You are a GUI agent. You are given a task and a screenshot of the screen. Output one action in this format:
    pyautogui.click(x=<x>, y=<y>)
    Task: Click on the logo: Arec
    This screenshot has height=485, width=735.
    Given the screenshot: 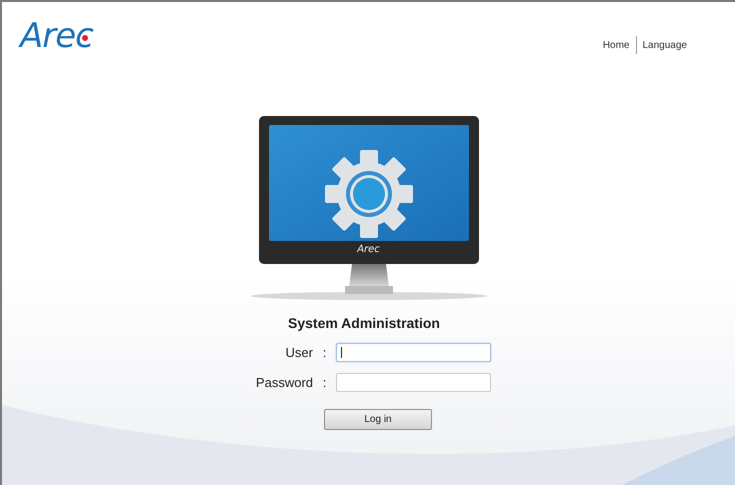 What is the action you would take?
    pyautogui.click(x=57, y=36)
    